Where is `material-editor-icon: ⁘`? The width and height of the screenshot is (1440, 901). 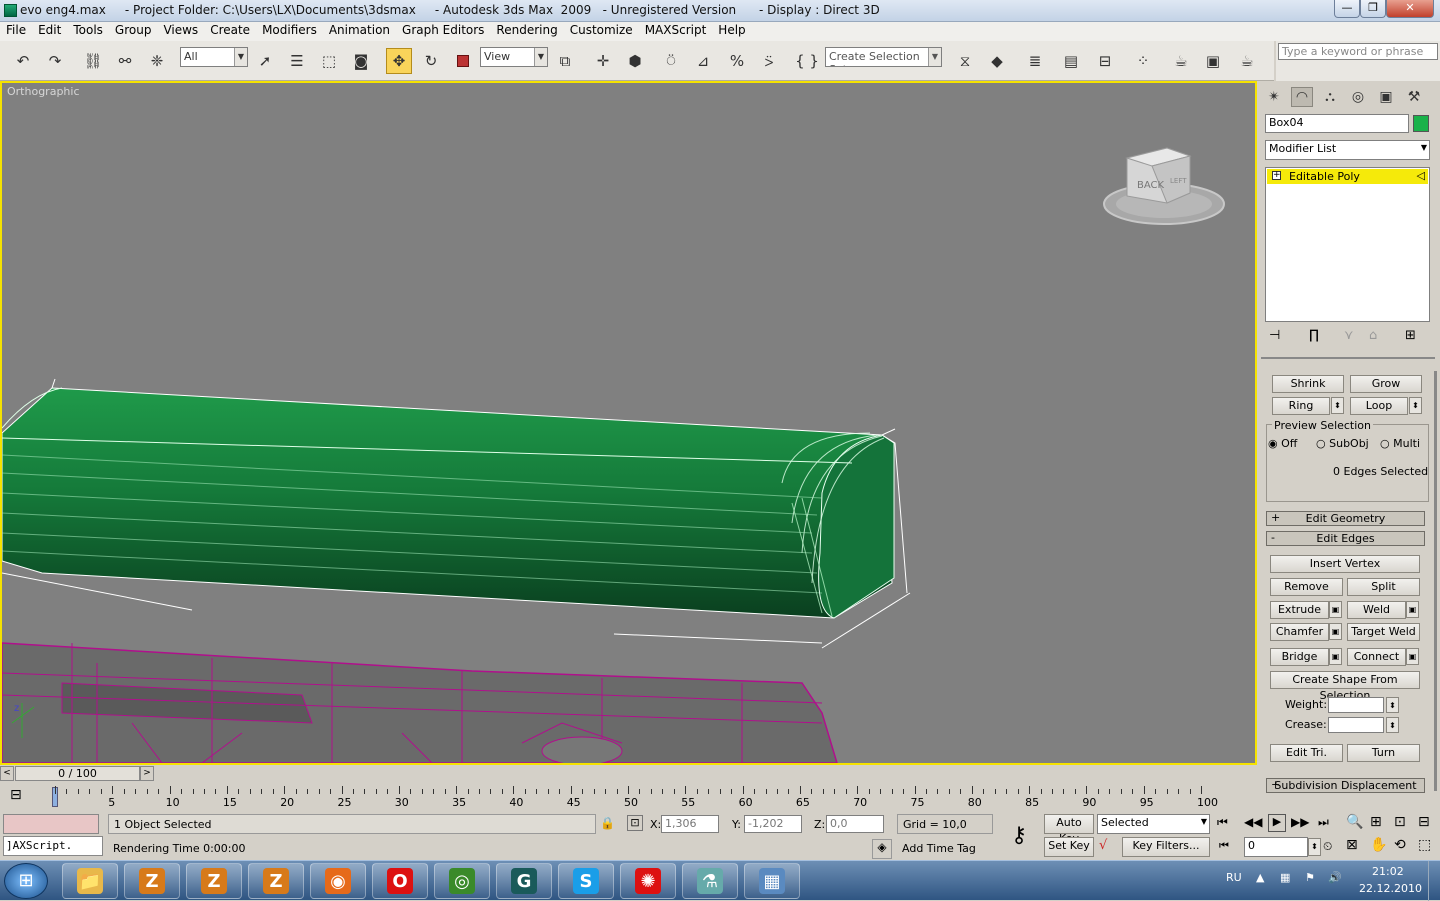
material-editor-icon: ⁘ is located at coordinates (1143, 61).